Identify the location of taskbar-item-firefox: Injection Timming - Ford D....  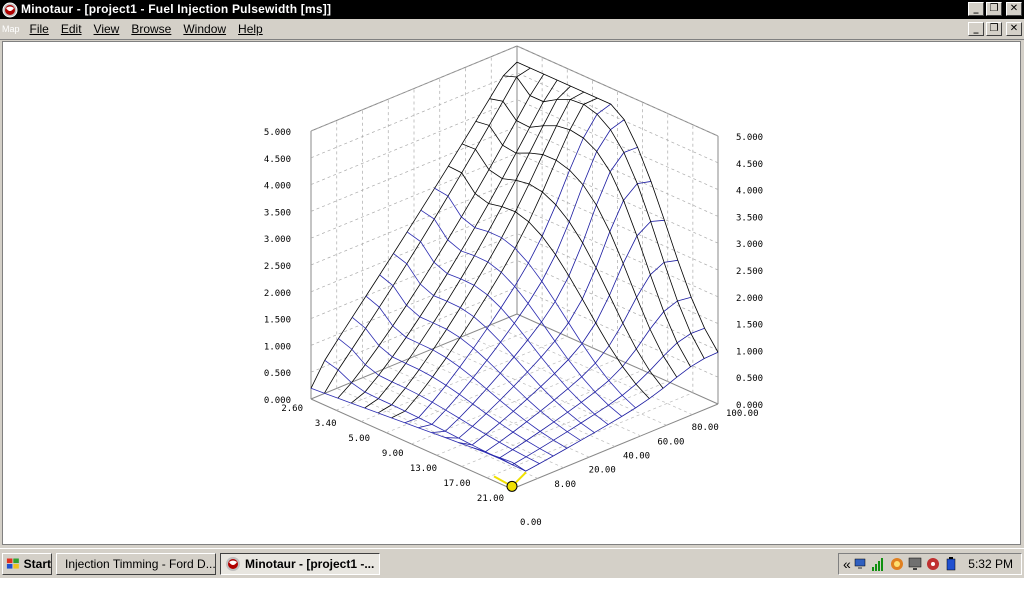
(136, 564).